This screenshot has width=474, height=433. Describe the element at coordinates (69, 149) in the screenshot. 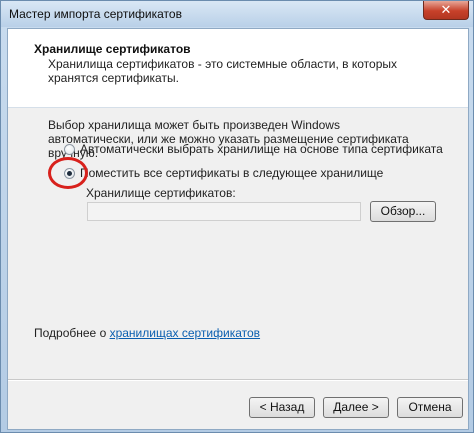

I see `radio-auto-select-control` at that location.